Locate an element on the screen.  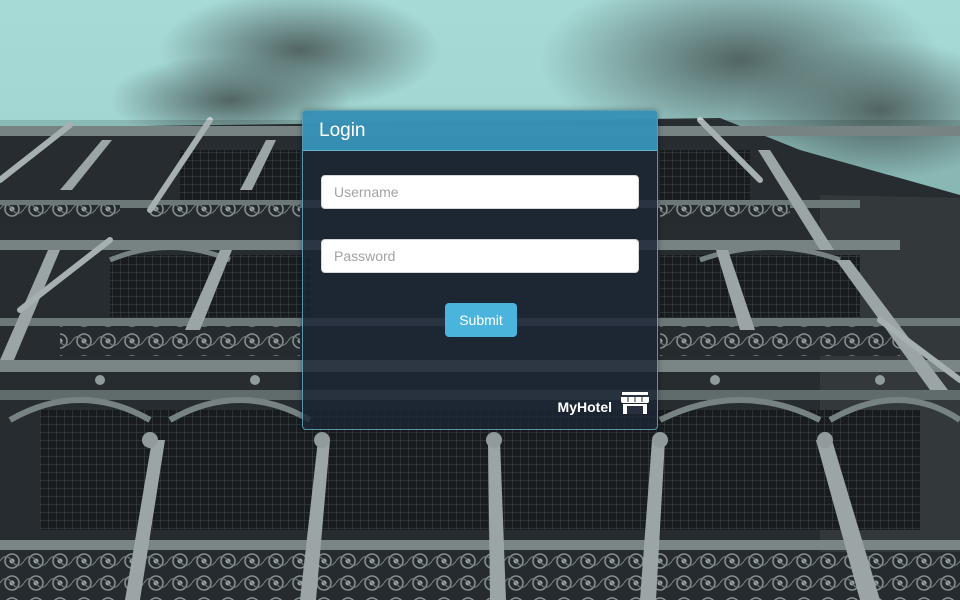
password-input is located at coordinates (480, 256).